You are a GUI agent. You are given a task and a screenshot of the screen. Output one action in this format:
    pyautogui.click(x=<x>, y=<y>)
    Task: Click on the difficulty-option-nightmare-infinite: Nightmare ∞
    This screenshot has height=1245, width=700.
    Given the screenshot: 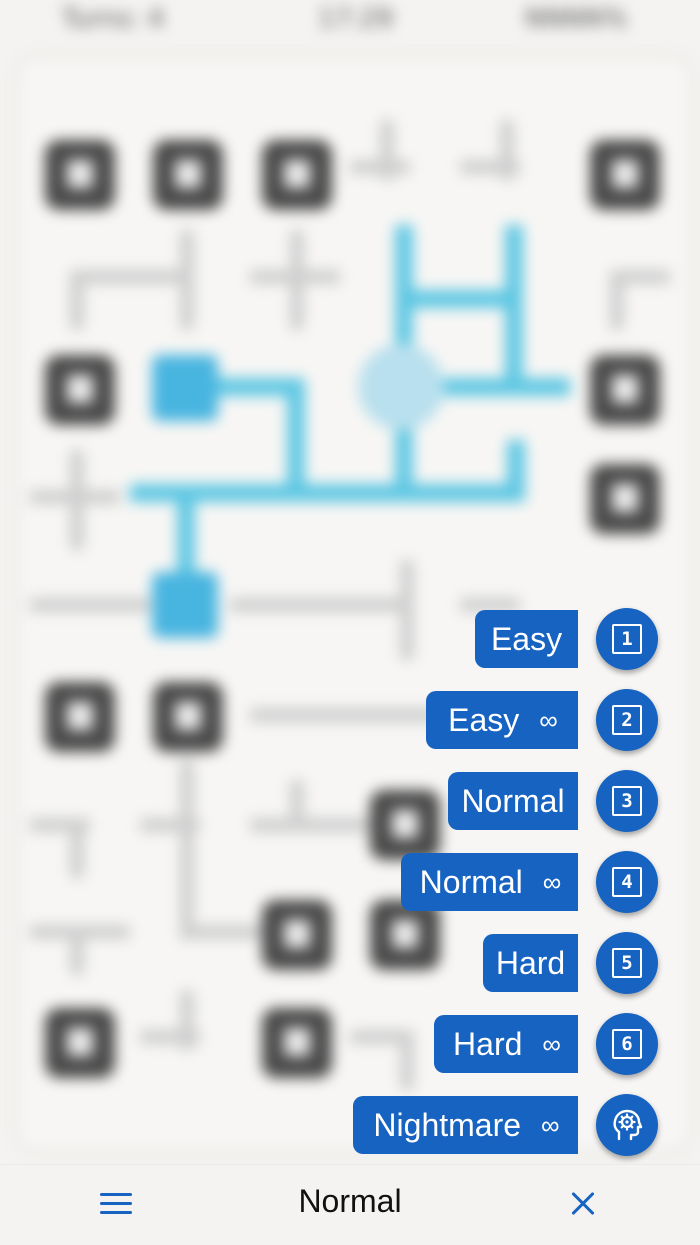 What is the action you would take?
    pyautogui.click(x=465, y=1125)
    